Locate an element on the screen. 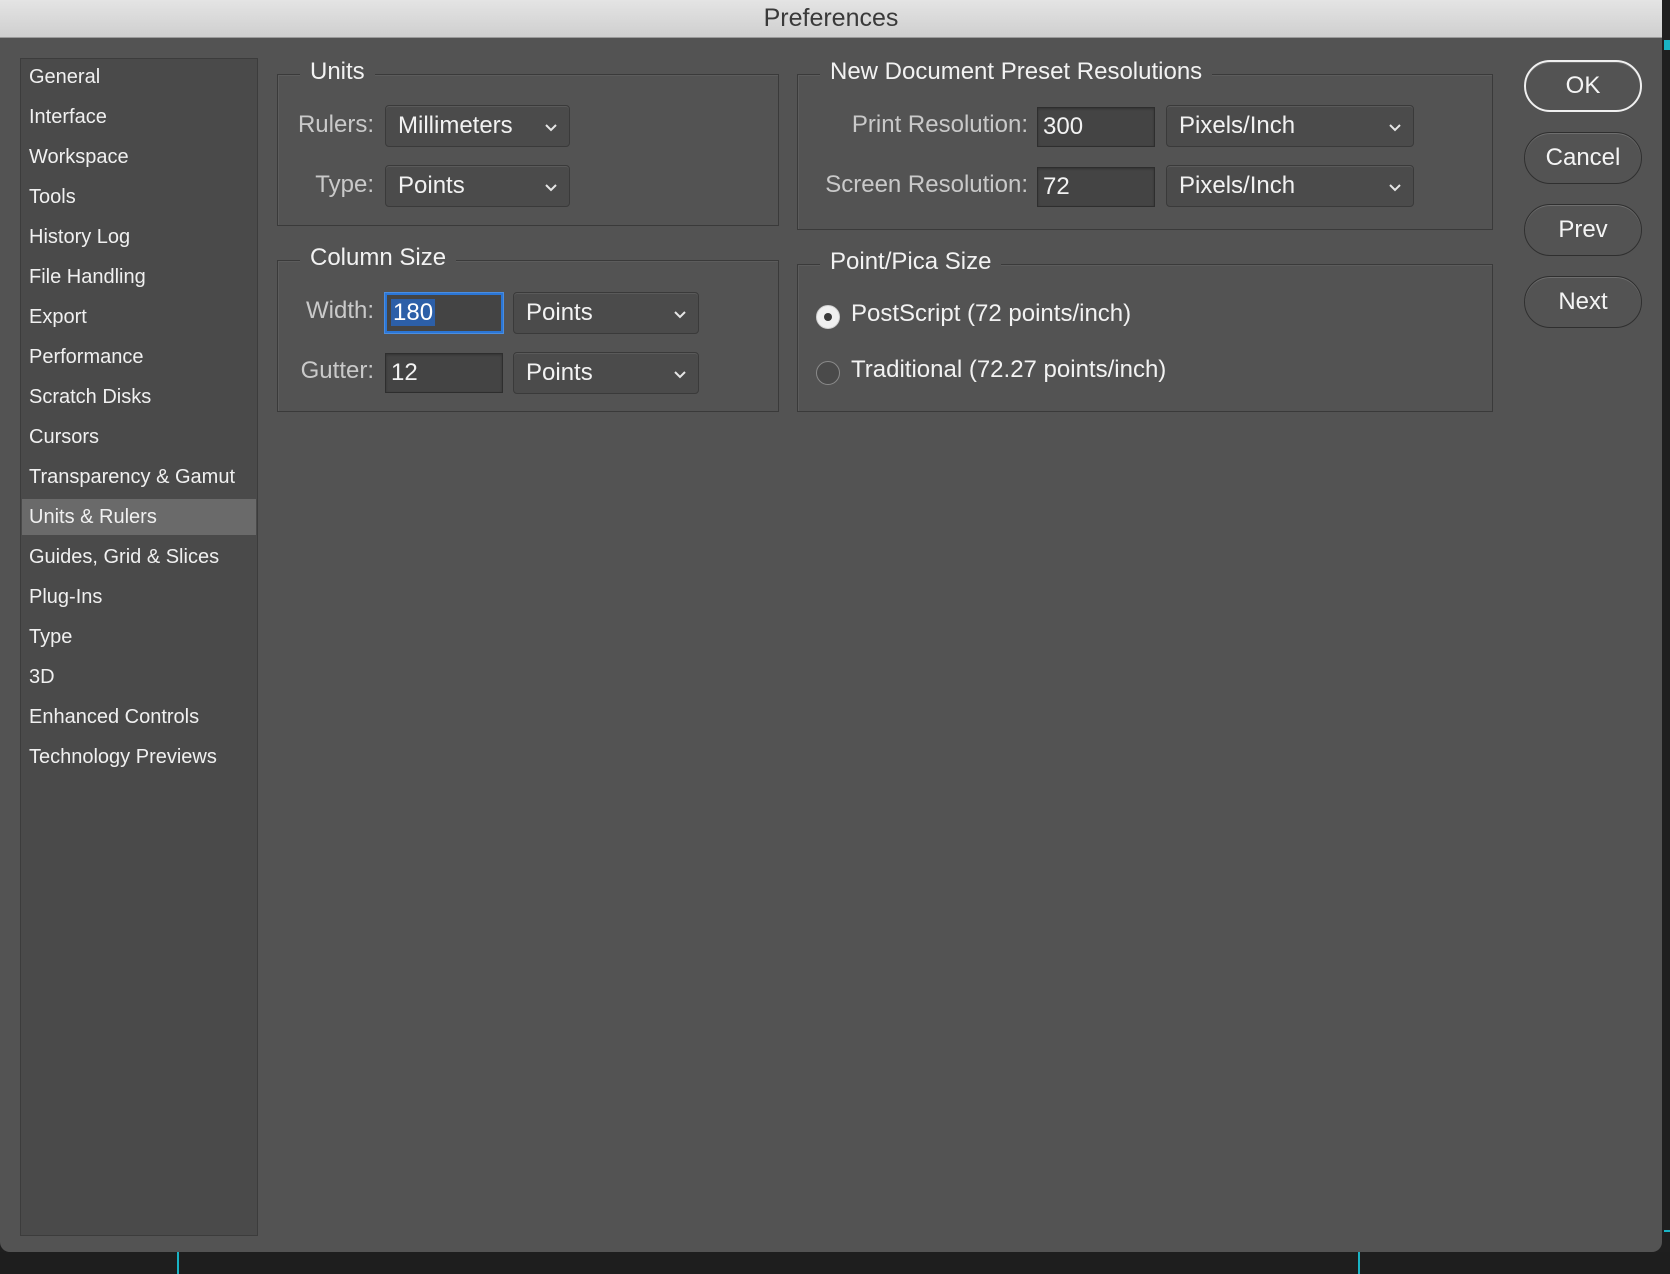  sidebar-item-performance: Performance is located at coordinates (139, 357).